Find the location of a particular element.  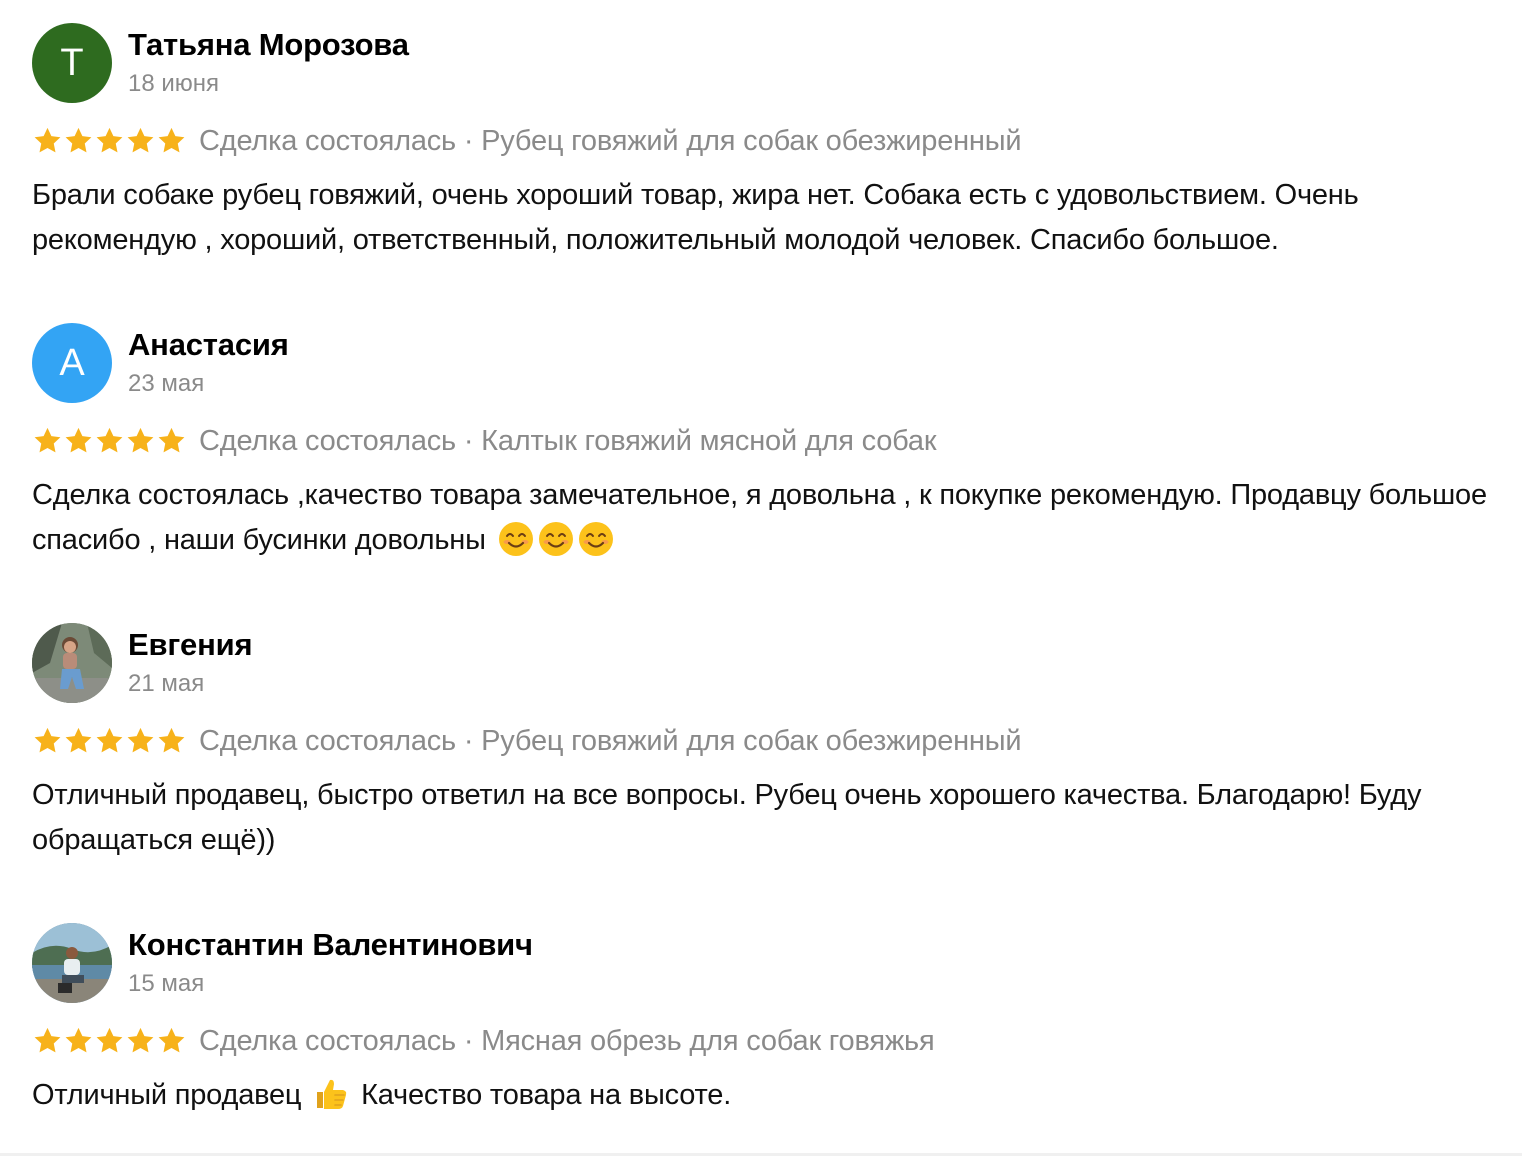

author-name: Константин Валентинович is located at coordinates (330, 945).